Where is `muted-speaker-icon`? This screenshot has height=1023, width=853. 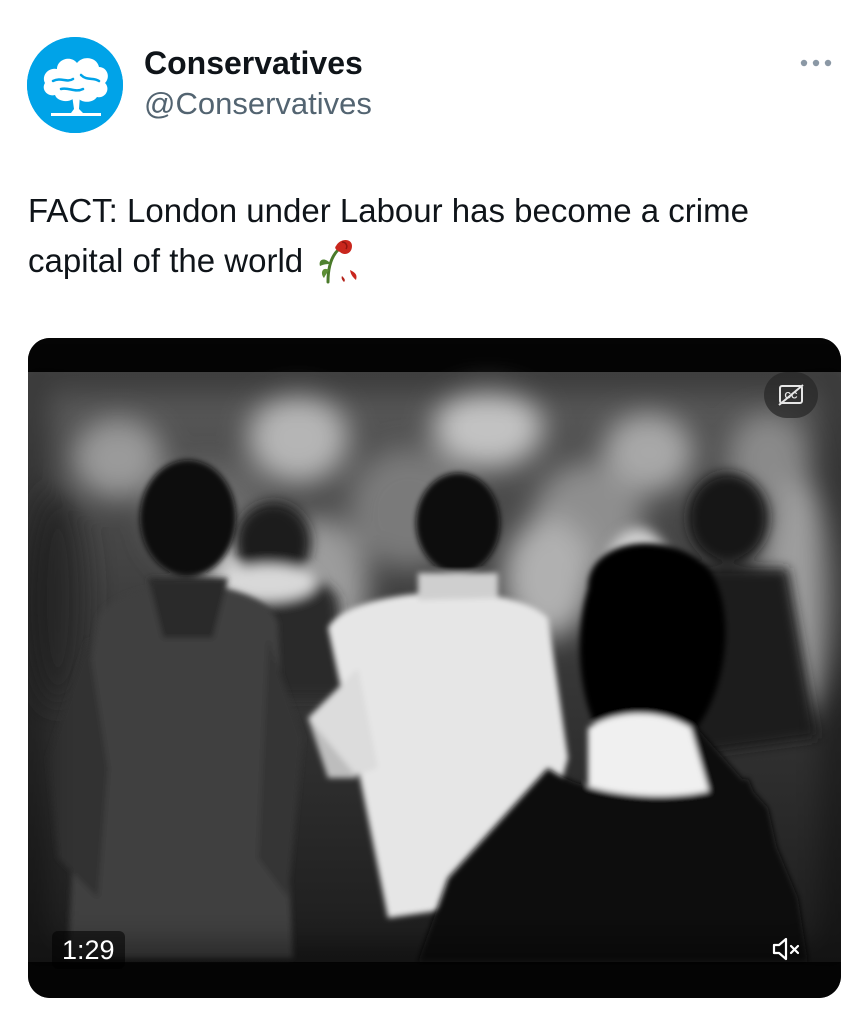 muted-speaker-icon is located at coordinates (786, 949).